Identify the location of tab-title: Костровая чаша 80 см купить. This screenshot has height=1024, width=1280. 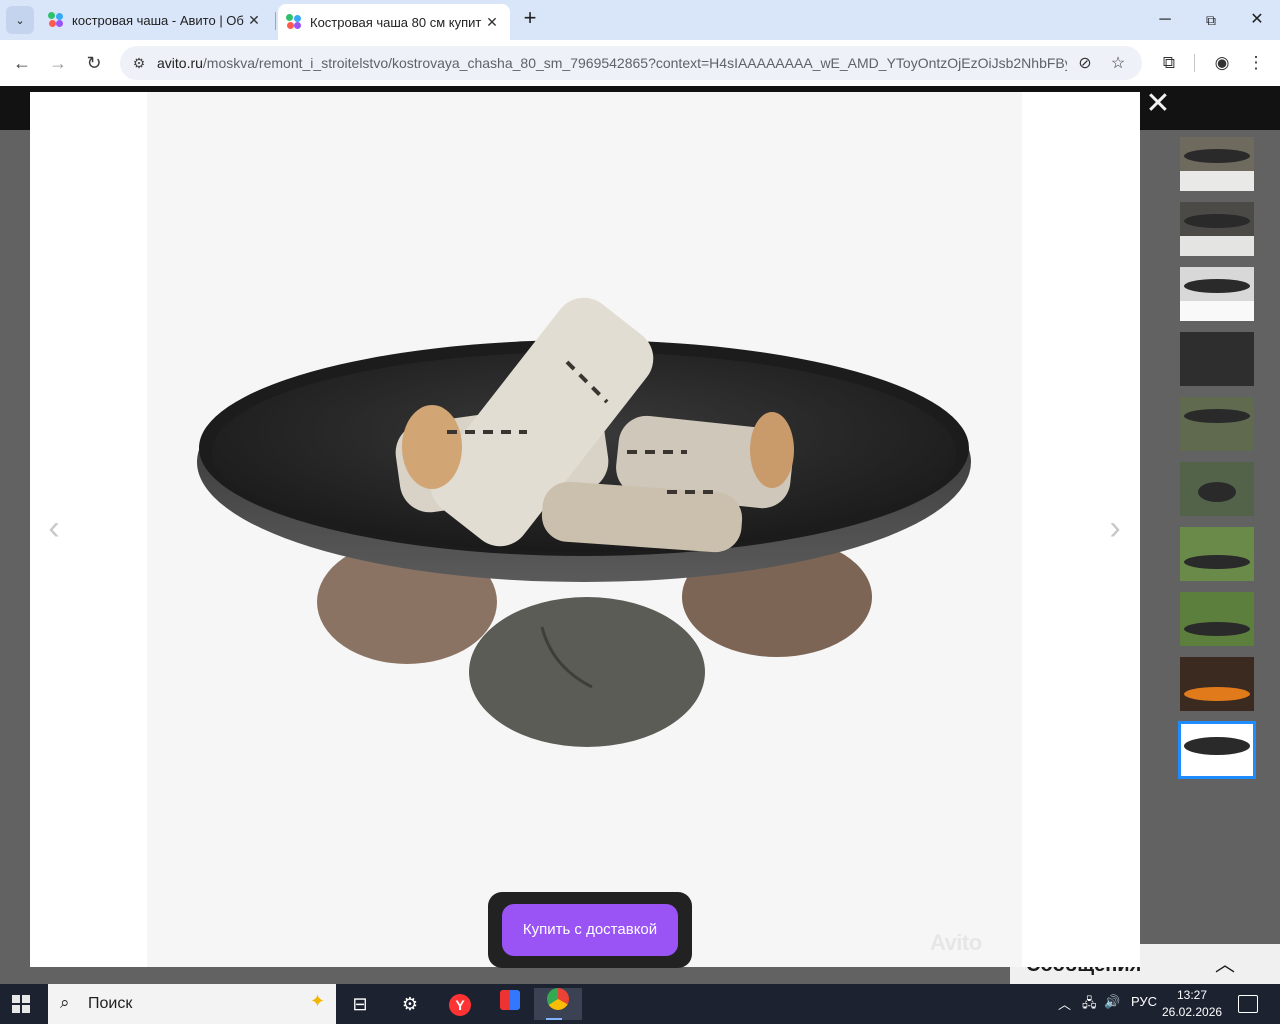
(396, 22).